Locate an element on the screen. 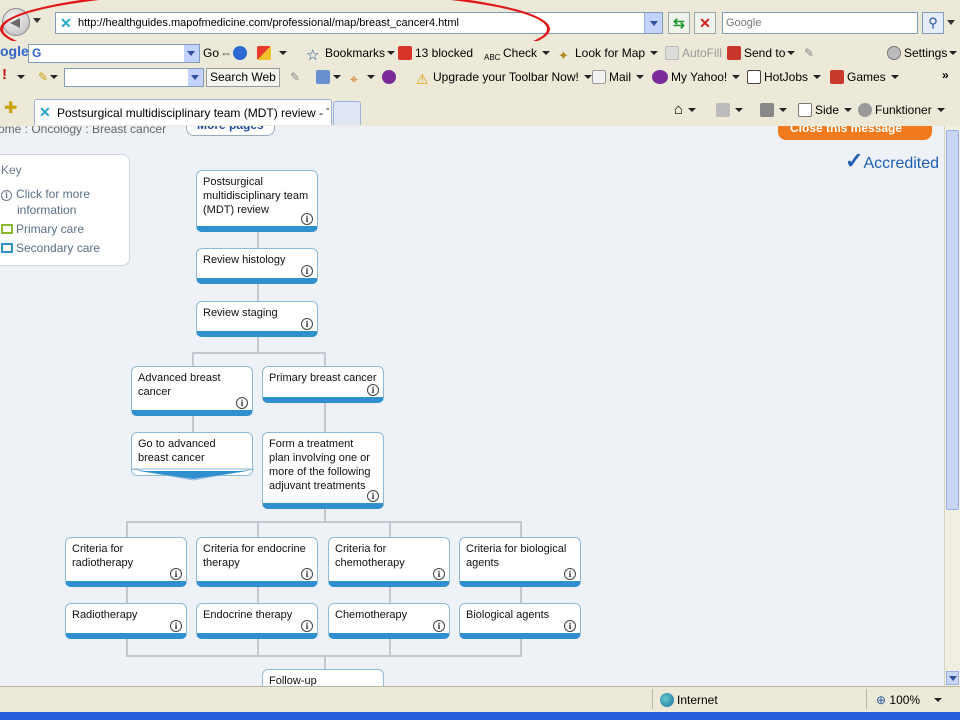 This screenshot has width=960, height=720. google-search-field: G is located at coordinates (114, 53).